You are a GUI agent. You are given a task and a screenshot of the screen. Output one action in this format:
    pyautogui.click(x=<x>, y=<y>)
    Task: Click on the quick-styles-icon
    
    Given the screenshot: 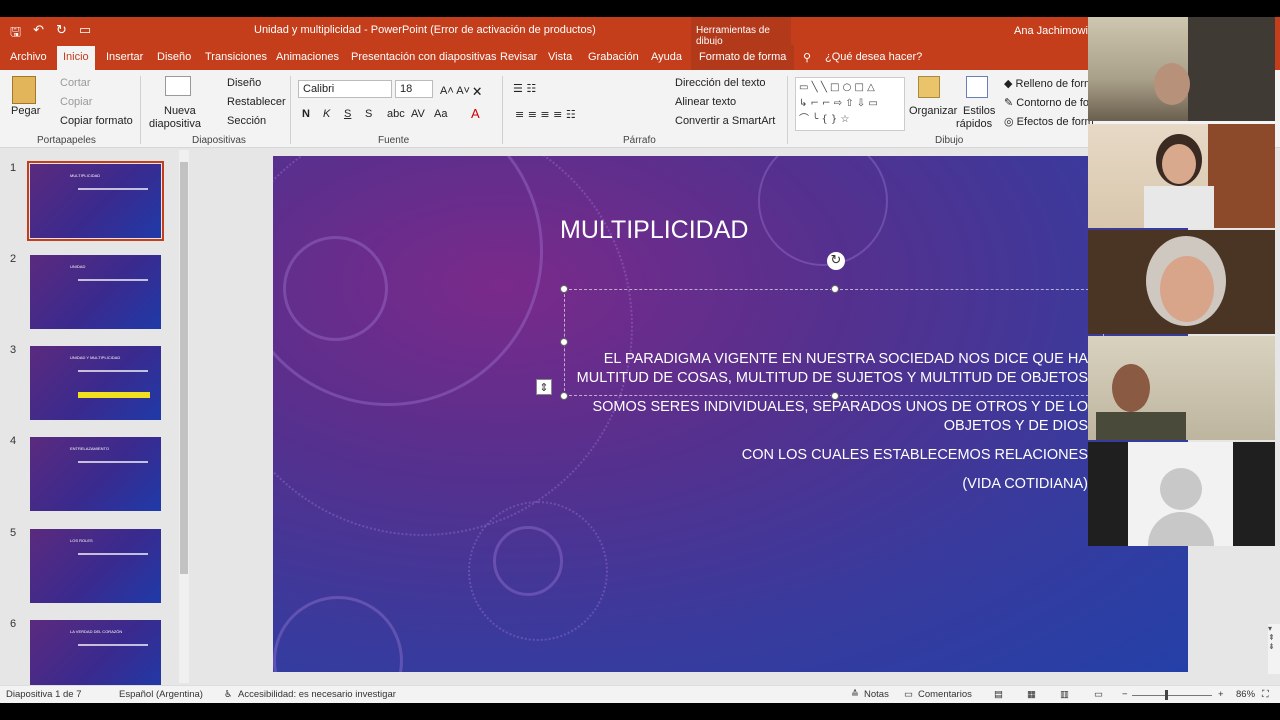 What is the action you would take?
    pyautogui.click(x=977, y=87)
    